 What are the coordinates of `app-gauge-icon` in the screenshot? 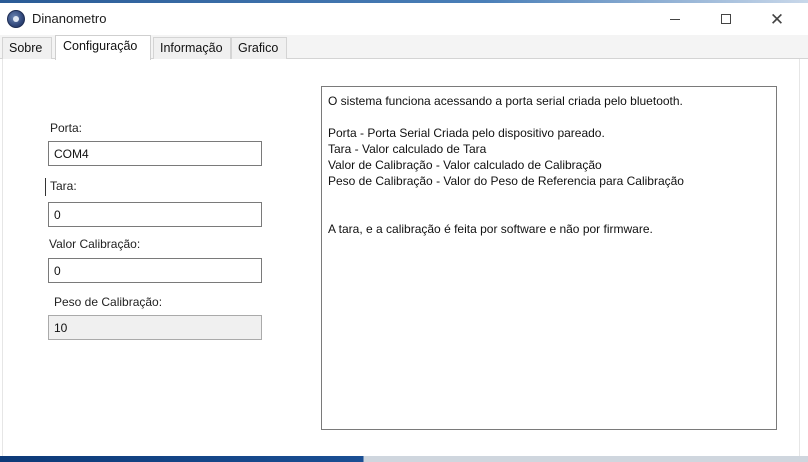 It's located at (16, 19).